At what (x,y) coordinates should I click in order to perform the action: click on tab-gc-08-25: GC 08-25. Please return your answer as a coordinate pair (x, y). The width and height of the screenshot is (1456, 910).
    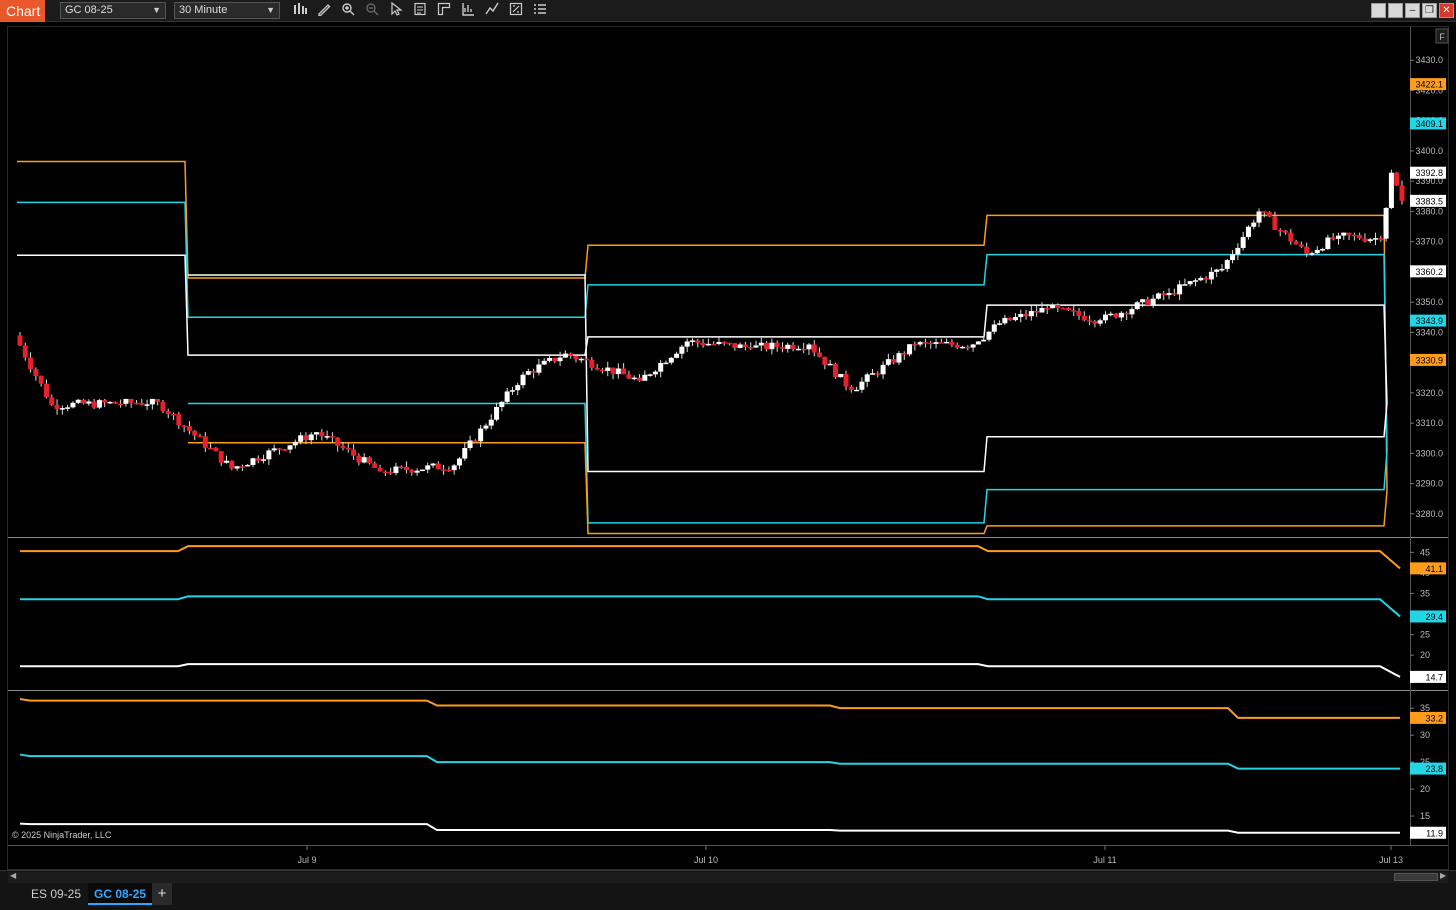
    Looking at the image, I should click on (120, 894).